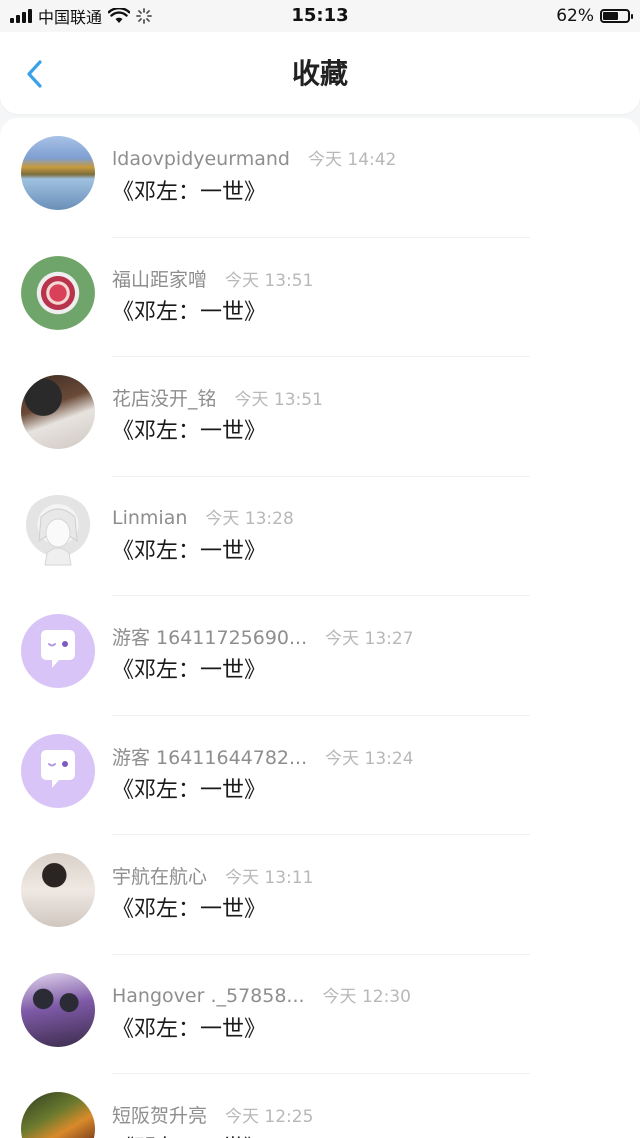 This screenshot has height=1138, width=640. What do you see at coordinates (159, 875) in the screenshot?
I see `username: 宇航在航心` at bounding box center [159, 875].